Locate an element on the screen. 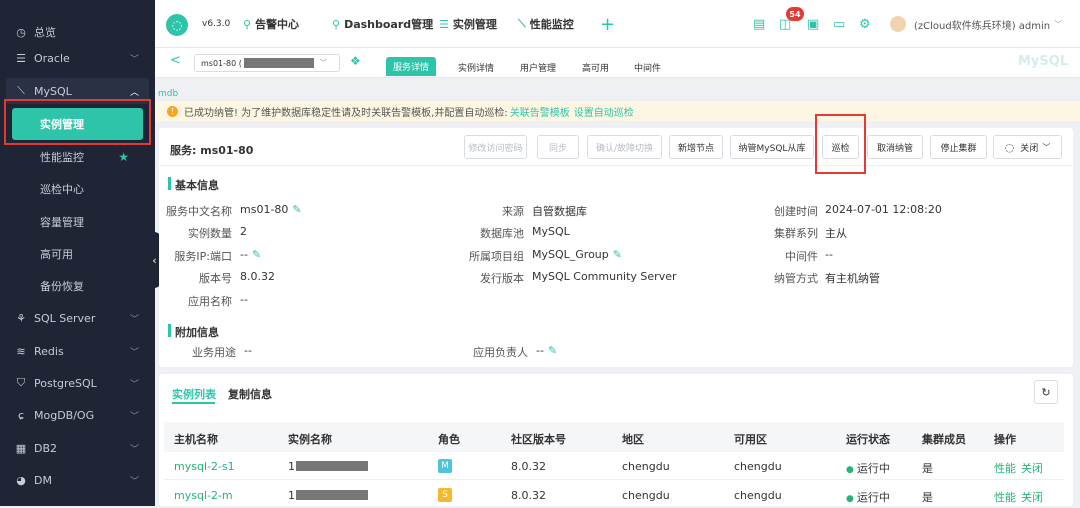  nav-dashboard: ⚲ Dashboard管理 is located at coordinates (382, 24).